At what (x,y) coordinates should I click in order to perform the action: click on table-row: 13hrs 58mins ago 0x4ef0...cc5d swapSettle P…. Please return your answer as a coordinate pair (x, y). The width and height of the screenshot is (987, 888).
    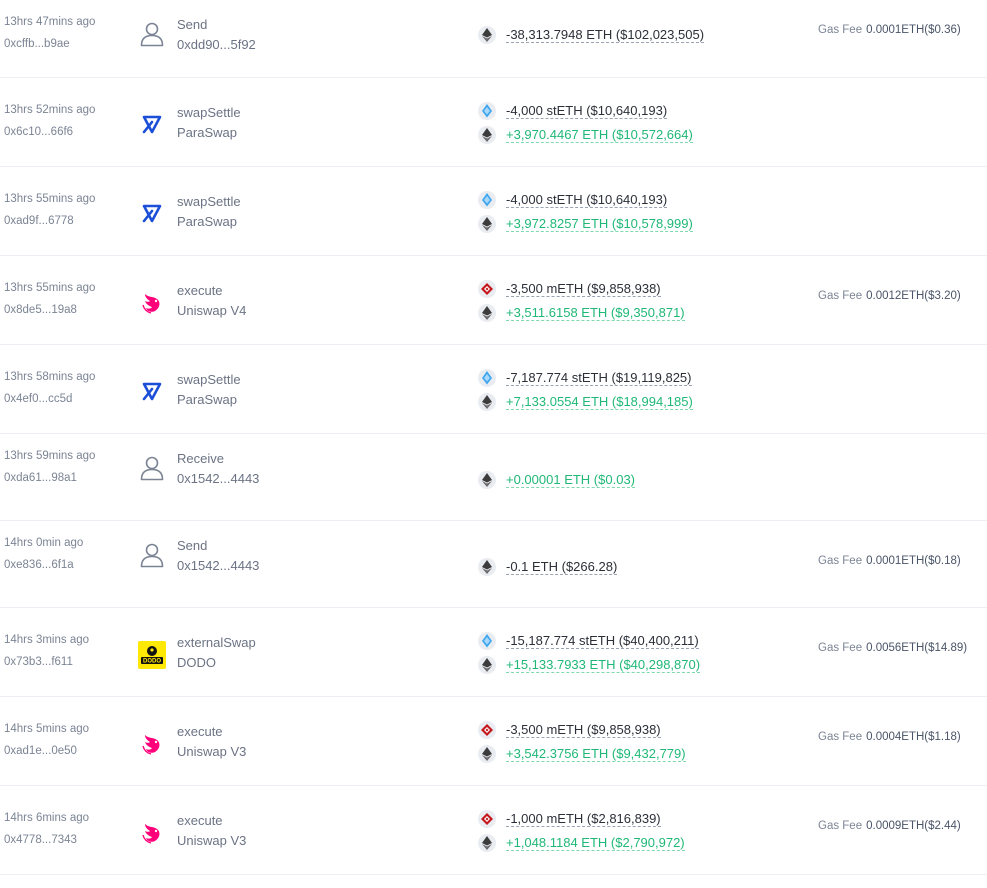
    Looking at the image, I should click on (493, 389).